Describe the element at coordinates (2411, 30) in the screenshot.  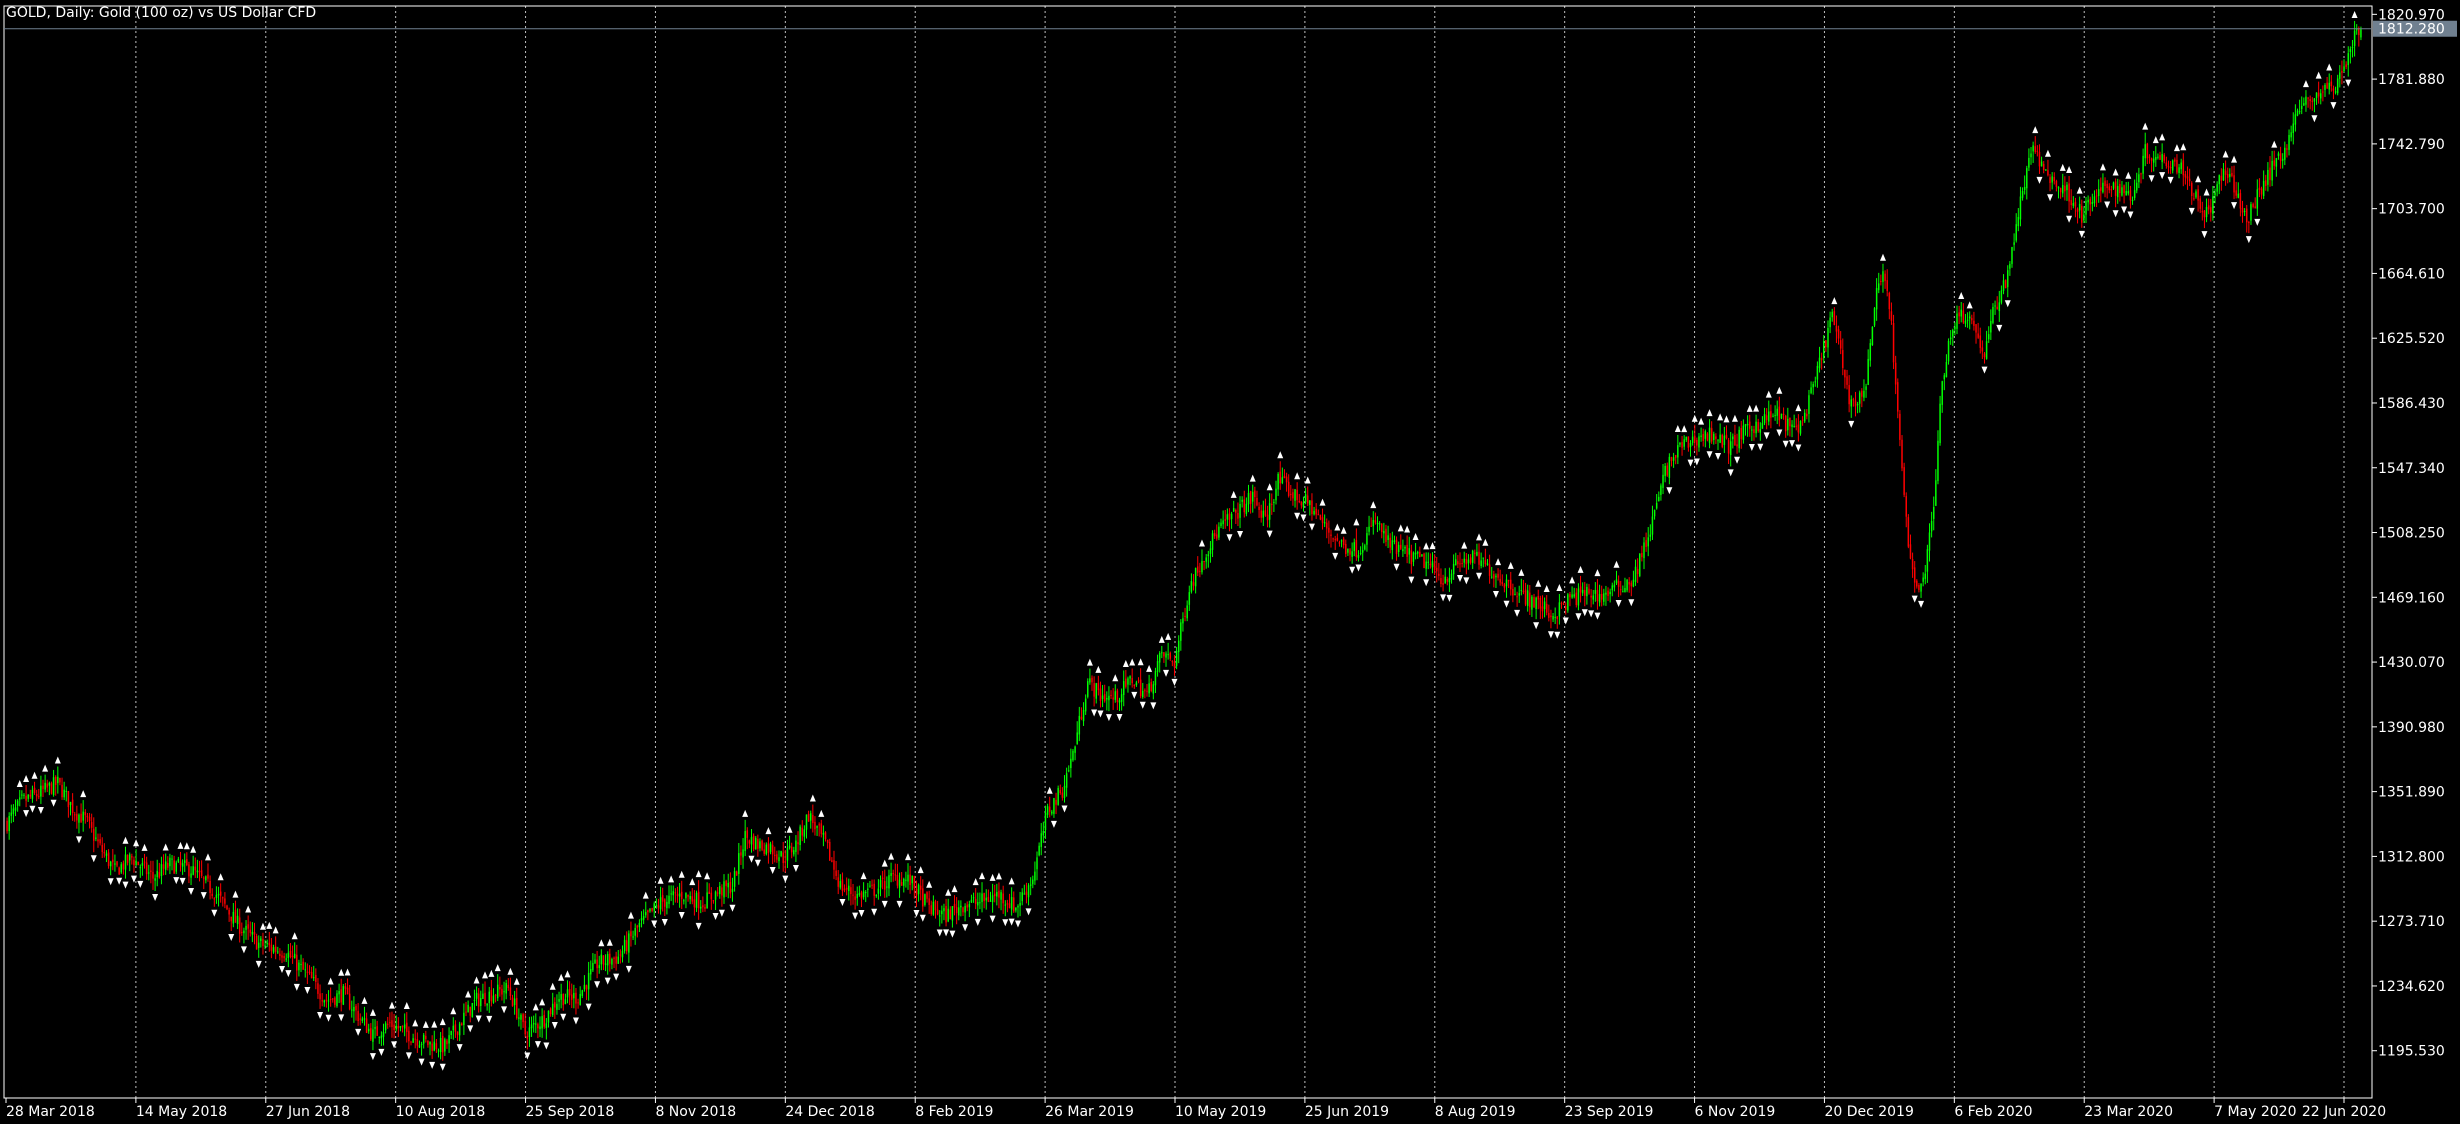
I see `current-price-label: 1812.280` at that location.